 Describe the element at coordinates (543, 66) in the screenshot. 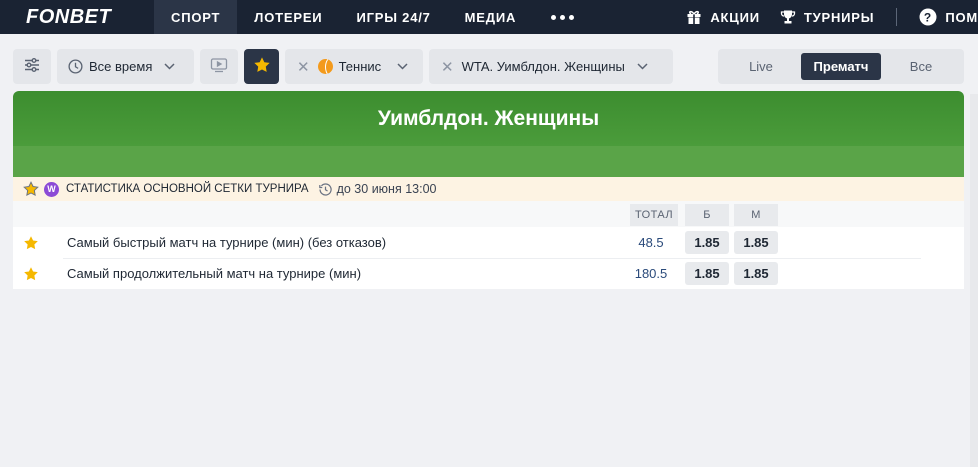

I see `league-label: WTA. Уимблдон. Женщины` at that location.